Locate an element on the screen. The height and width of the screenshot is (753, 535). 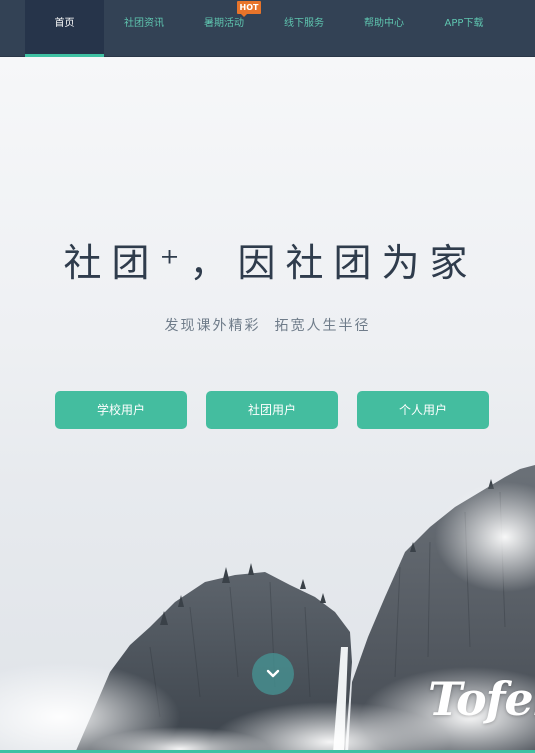
subline-right: 拓宽人生半径 is located at coordinates (322, 326).